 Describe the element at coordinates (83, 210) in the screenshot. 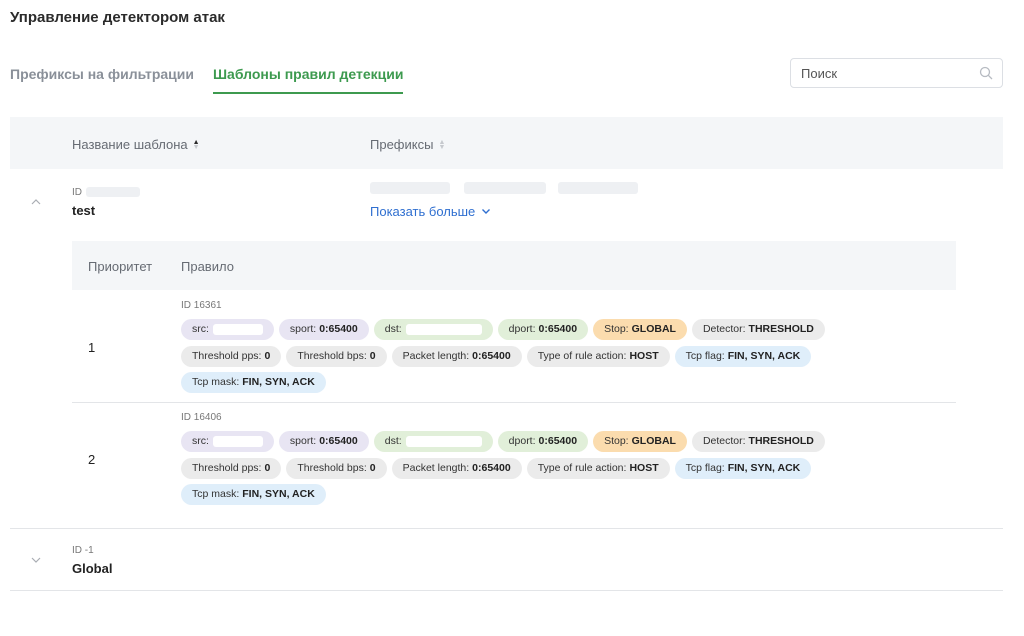

I see `template-name: test` at that location.